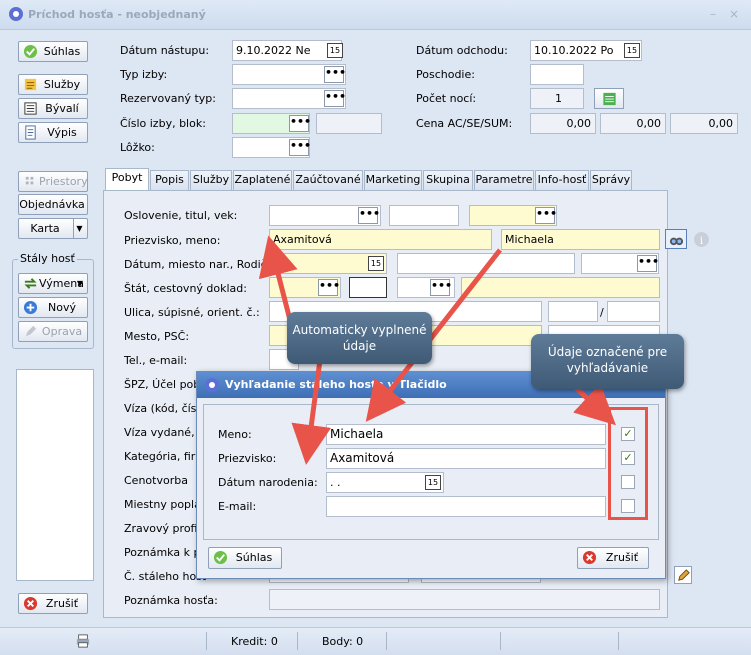 The height and width of the screenshot is (655, 751). Describe the element at coordinates (278, 278) in the screenshot. I see `arrow-to-priezvisko` at that location.